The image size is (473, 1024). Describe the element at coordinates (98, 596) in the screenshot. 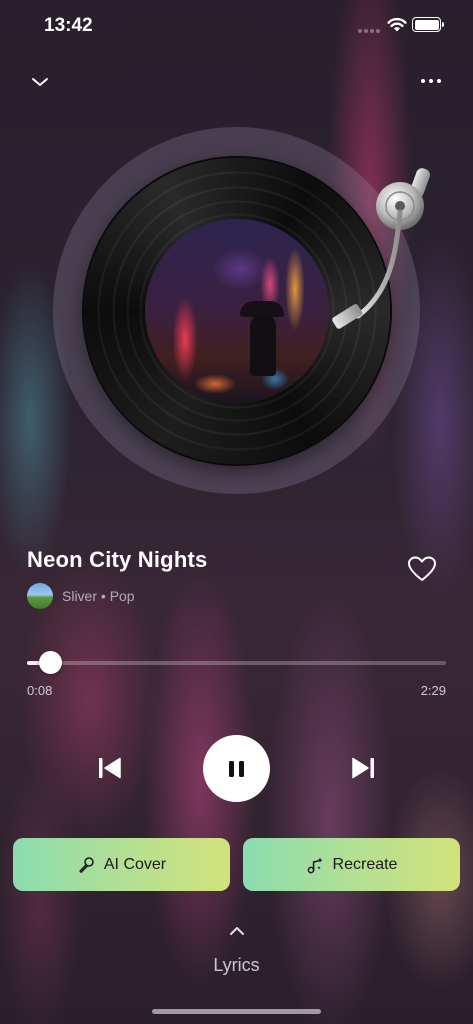

I see `artist-genre: Sliver • Pop` at that location.